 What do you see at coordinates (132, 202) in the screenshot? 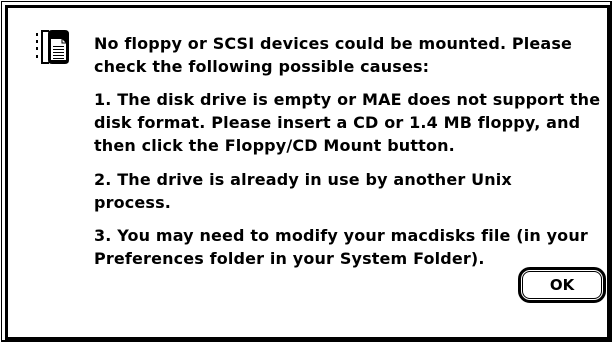
I see `cause-2-line: process.` at bounding box center [132, 202].